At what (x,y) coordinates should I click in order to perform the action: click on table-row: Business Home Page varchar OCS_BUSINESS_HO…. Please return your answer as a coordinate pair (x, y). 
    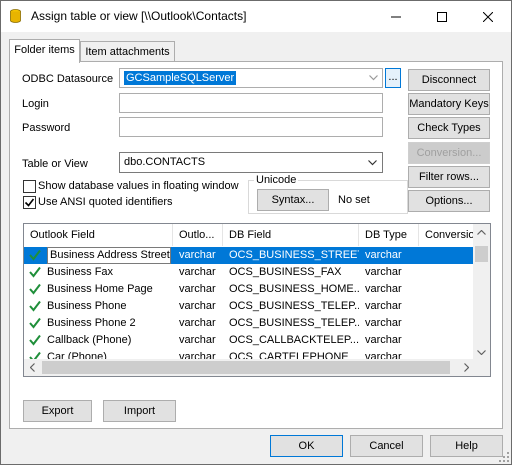
    Looking at the image, I should click on (249, 289).